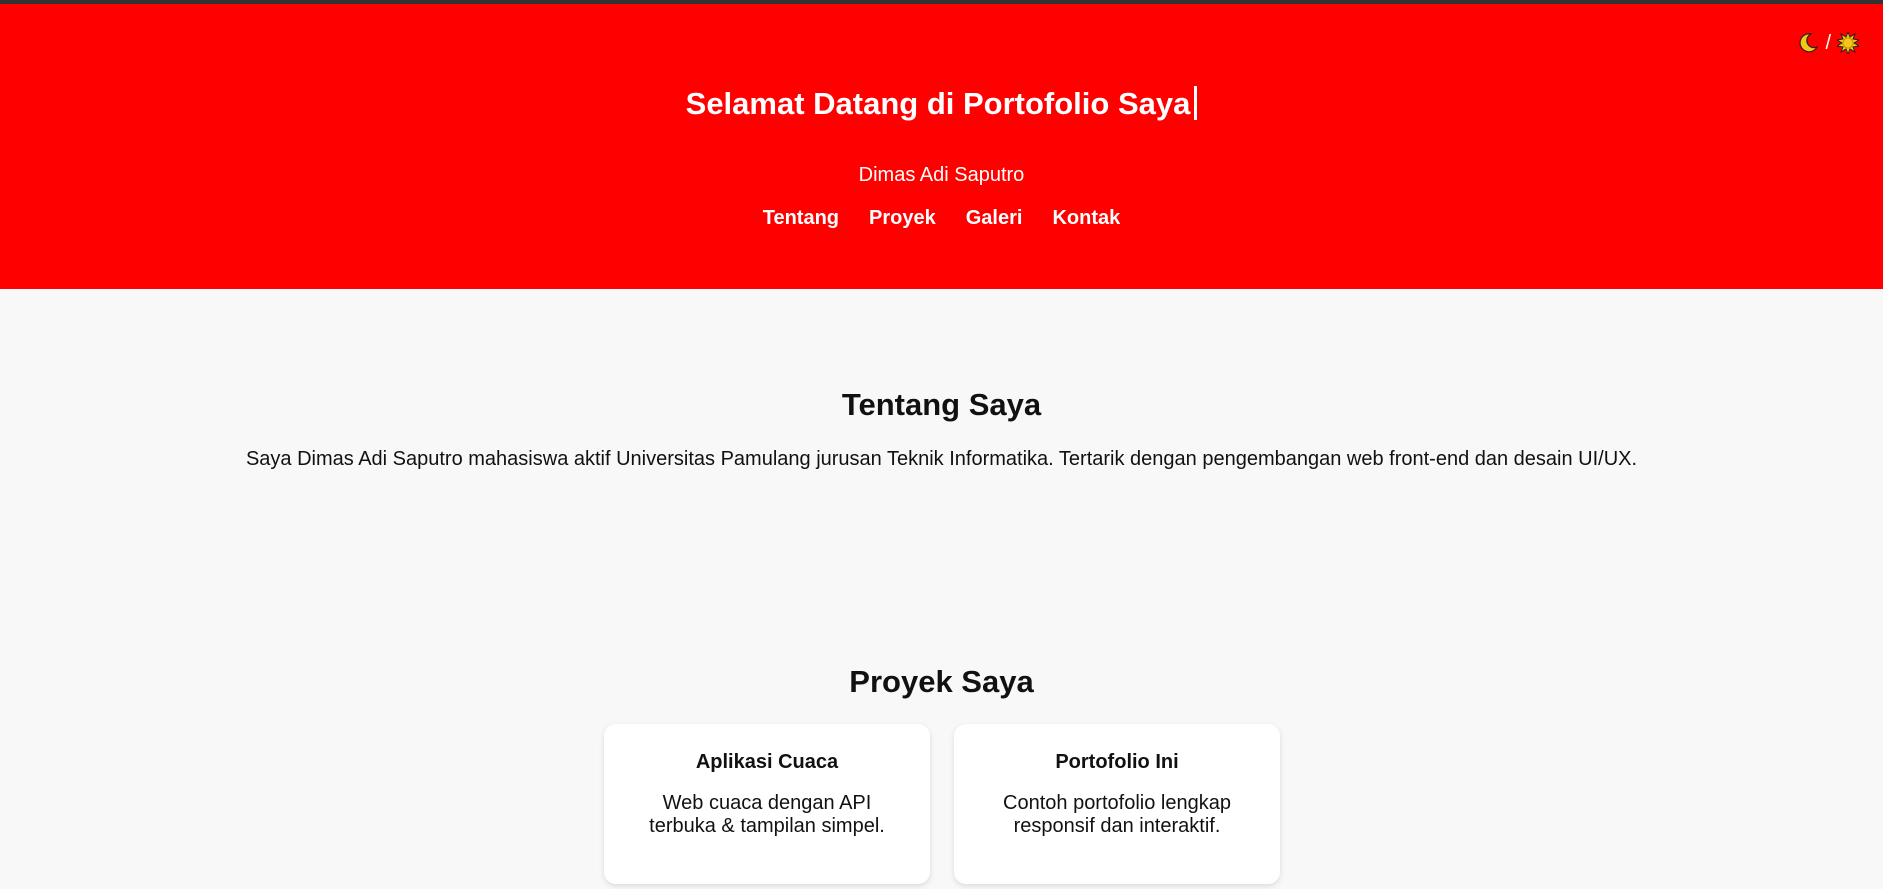 The width and height of the screenshot is (1883, 889). What do you see at coordinates (902, 218) in the screenshot?
I see `nav-link-proyek: Proyek` at bounding box center [902, 218].